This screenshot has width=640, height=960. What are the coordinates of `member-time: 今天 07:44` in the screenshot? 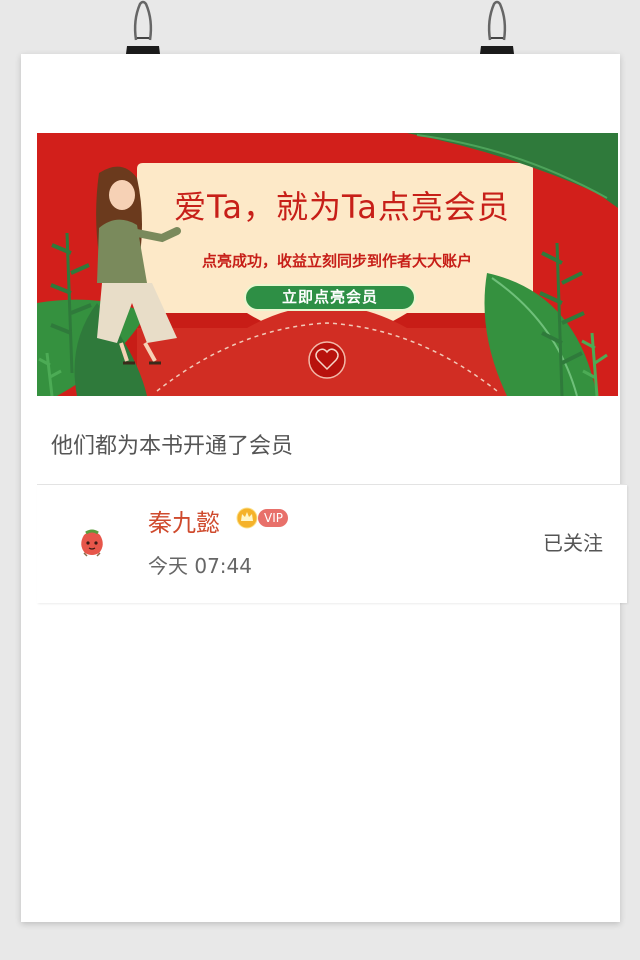 It's located at (200, 566).